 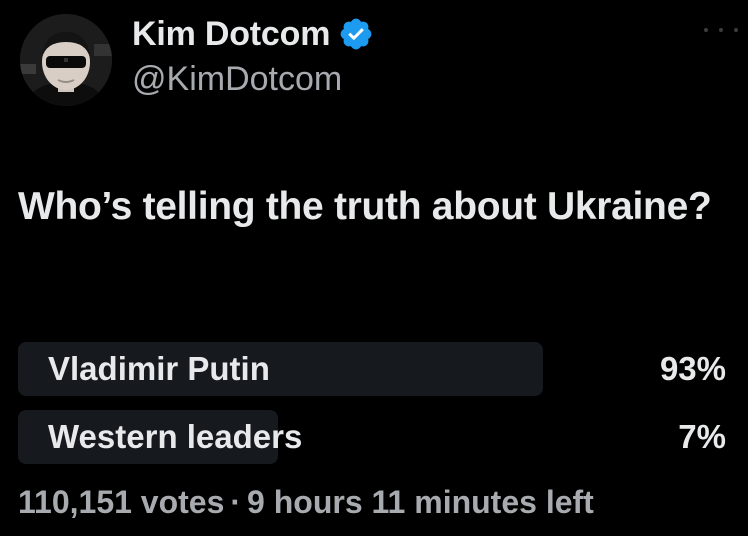 I want to click on poll-footer: 110,151 votes · 9 hours 11 minutes left, so click(x=306, y=502).